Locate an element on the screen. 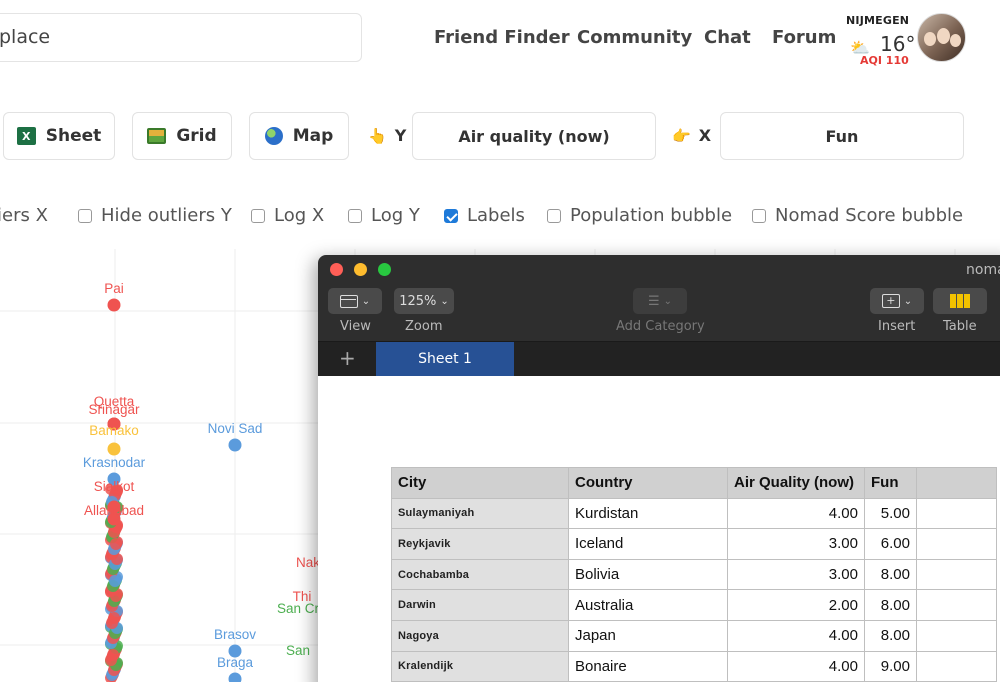 Image resolution: width=1000 pixels, height=682 pixels. tab-sheet-1: Sheet 1 is located at coordinates (445, 359).